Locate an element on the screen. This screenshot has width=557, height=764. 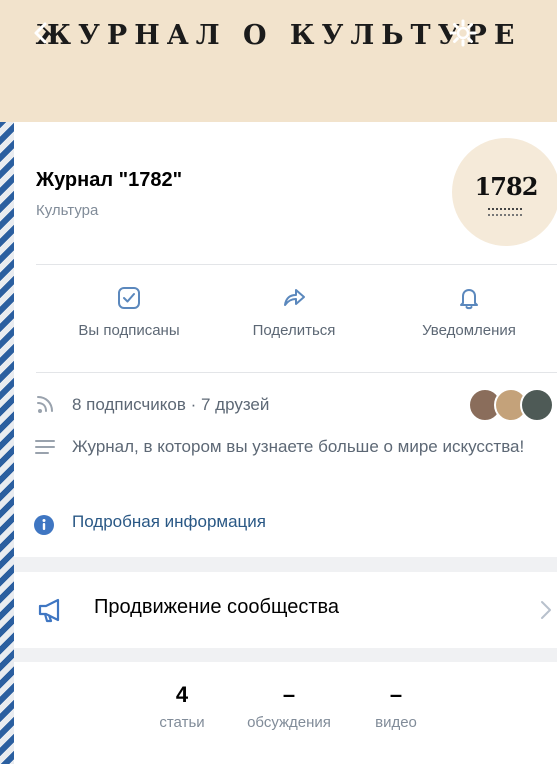
megaphone-icon is located at coordinates (49, 610).